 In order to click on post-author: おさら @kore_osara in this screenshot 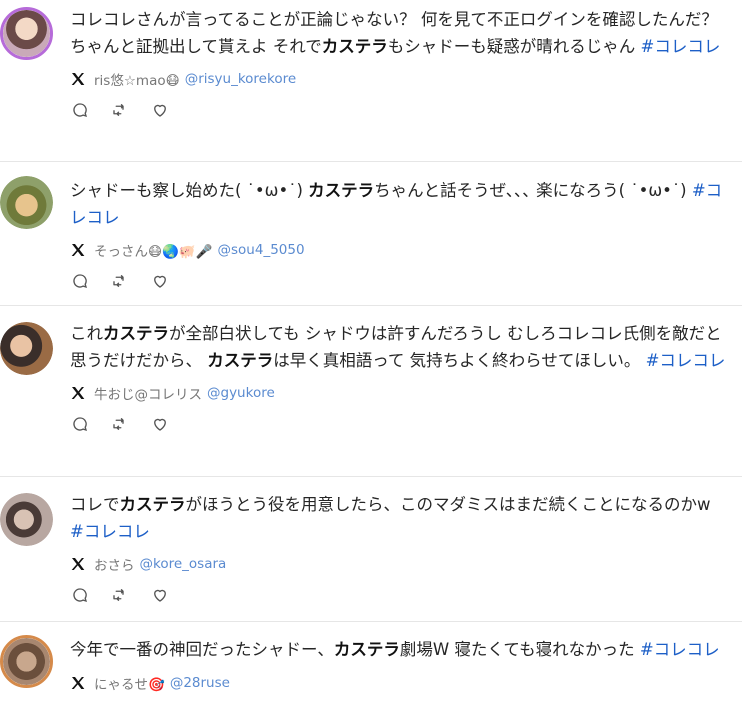, I will do `click(398, 564)`.